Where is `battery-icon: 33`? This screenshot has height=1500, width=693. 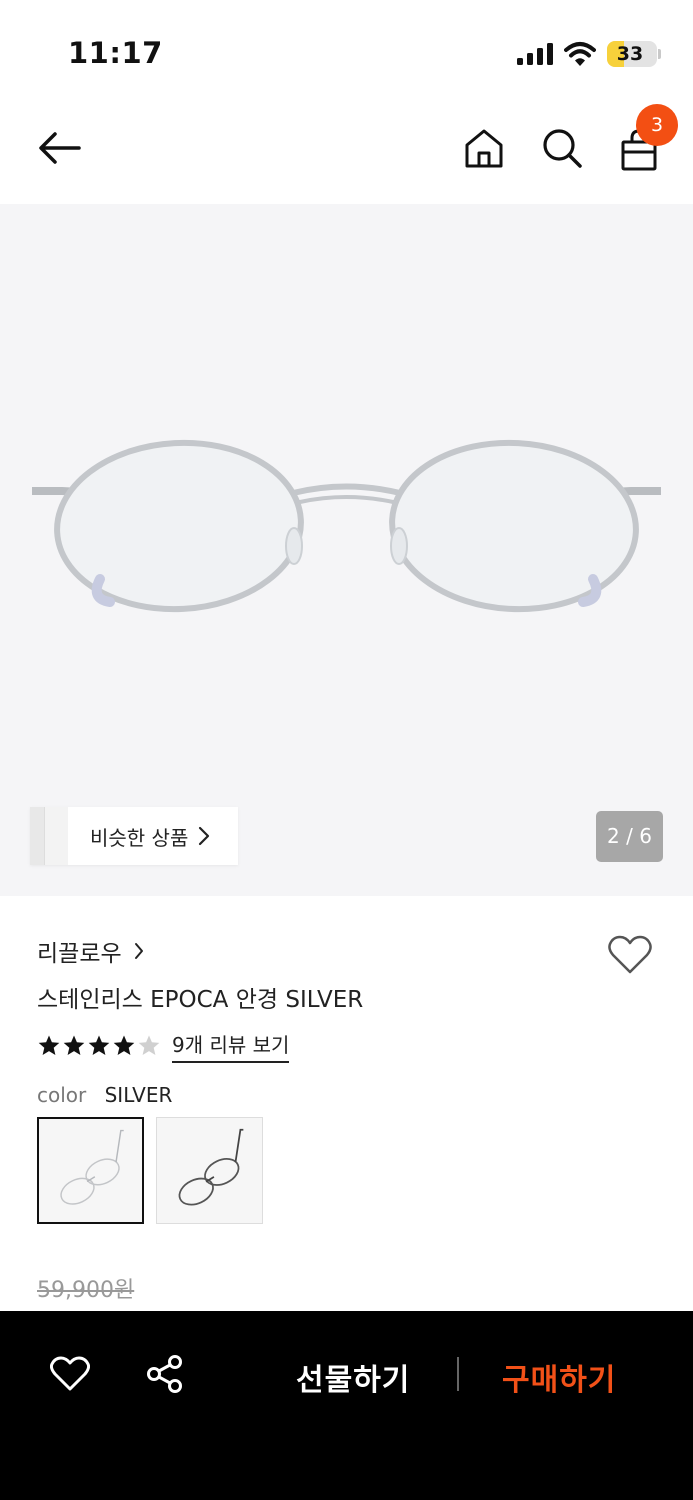 battery-icon: 33 is located at coordinates (632, 54).